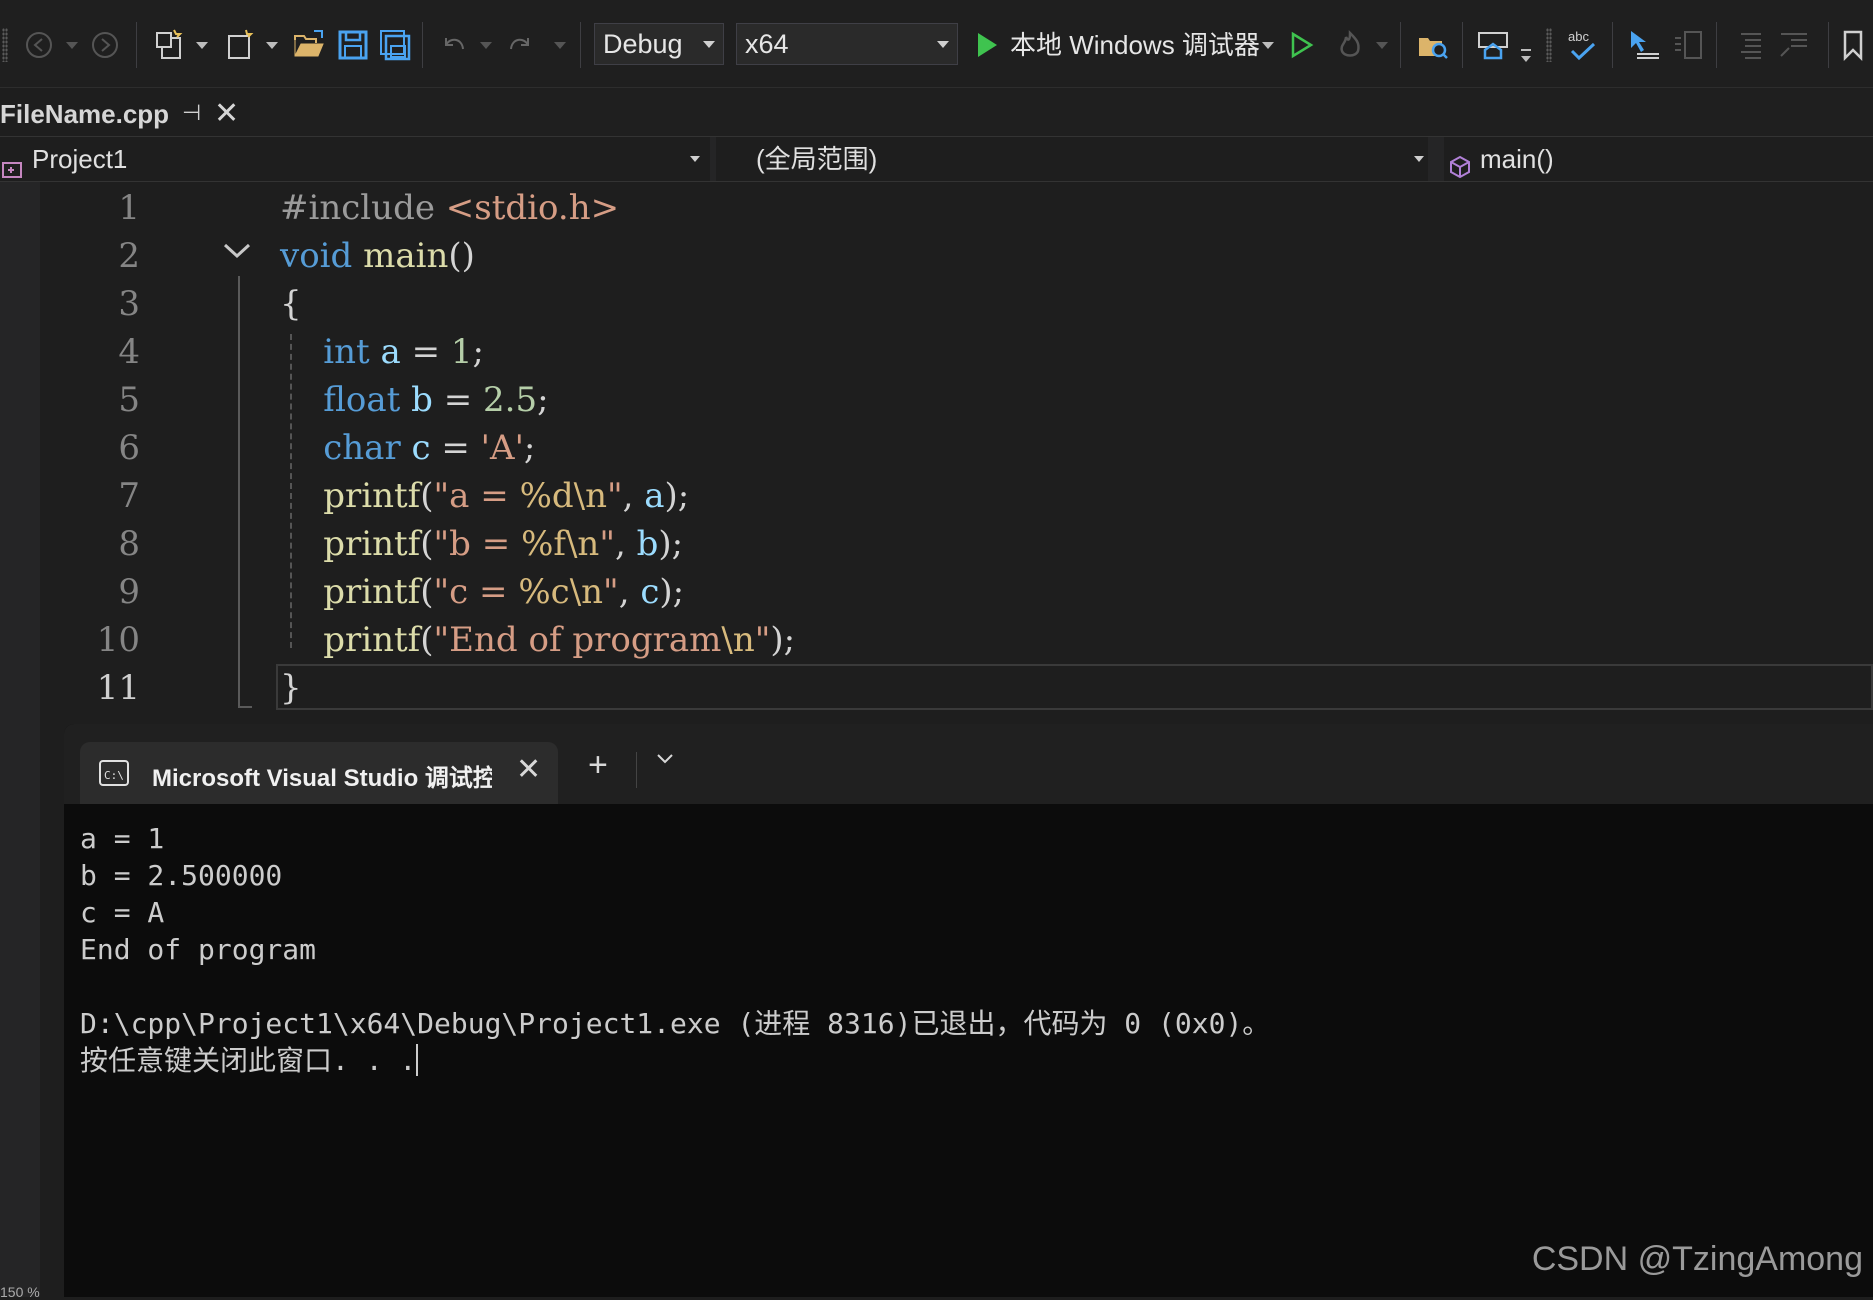 The image size is (1873, 1300). What do you see at coordinates (738, 640) in the screenshot?
I see `code-token: \n` at bounding box center [738, 640].